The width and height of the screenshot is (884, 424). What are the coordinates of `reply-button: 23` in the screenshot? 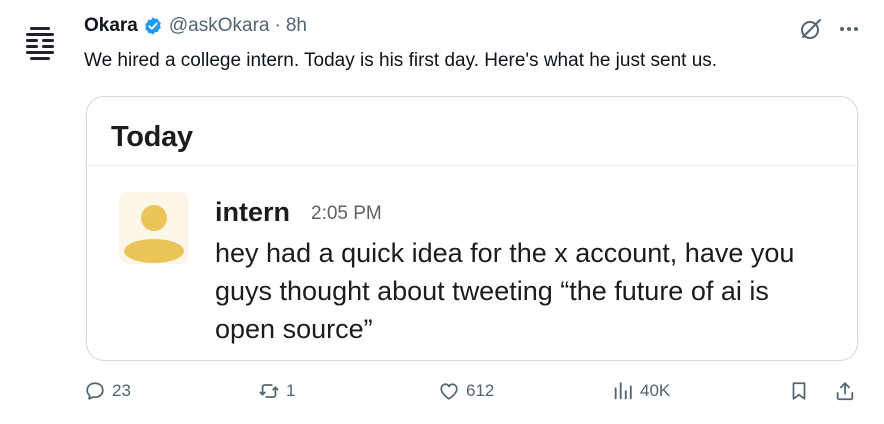 It's located at (107, 391).